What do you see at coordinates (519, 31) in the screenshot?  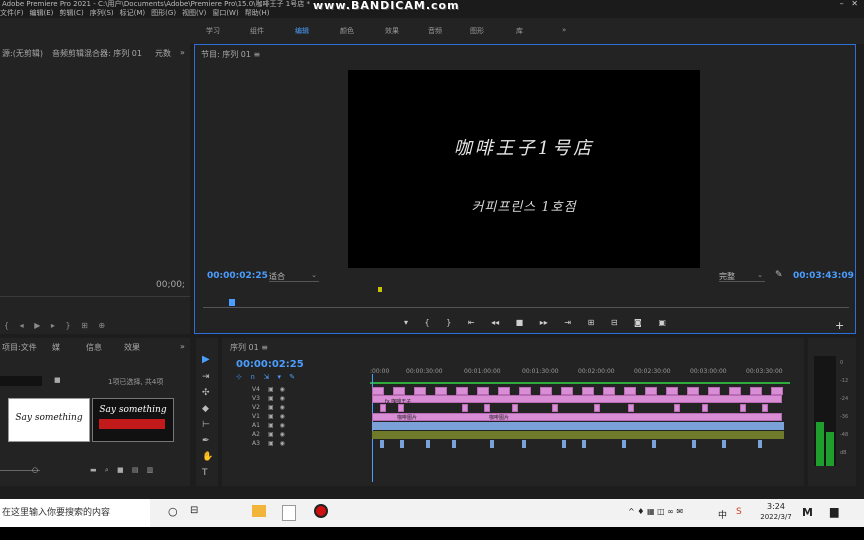 I see `workspace-tab: 库` at bounding box center [519, 31].